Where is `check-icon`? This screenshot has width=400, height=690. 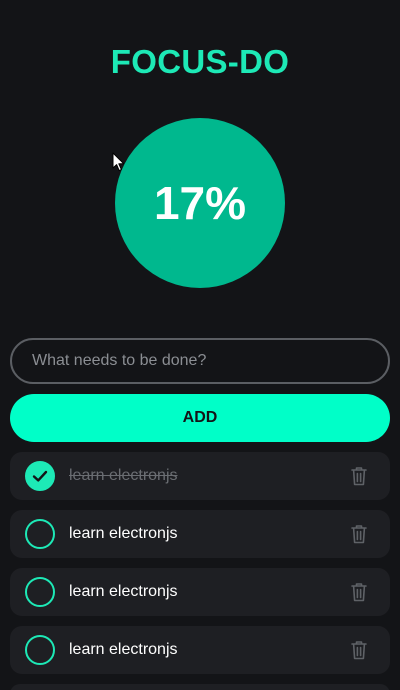
check-icon is located at coordinates (40, 476).